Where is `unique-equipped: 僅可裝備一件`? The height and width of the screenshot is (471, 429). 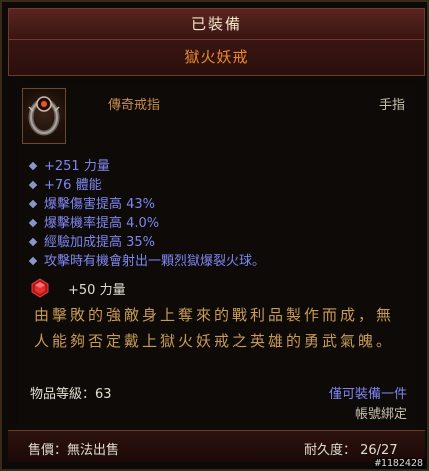
unique-equipped: 僅可裝備一件 is located at coordinates (367, 394).